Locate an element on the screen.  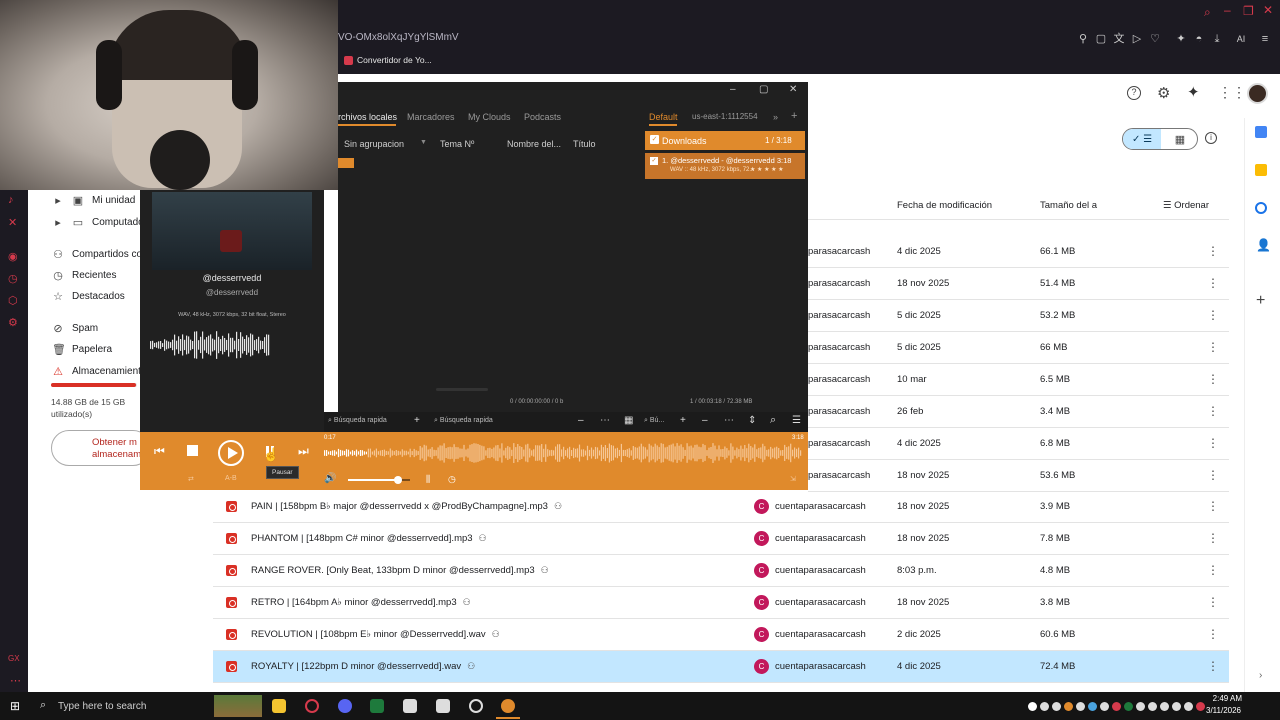
checkbox-icon: ✓ is located at coordinates (654, 139).